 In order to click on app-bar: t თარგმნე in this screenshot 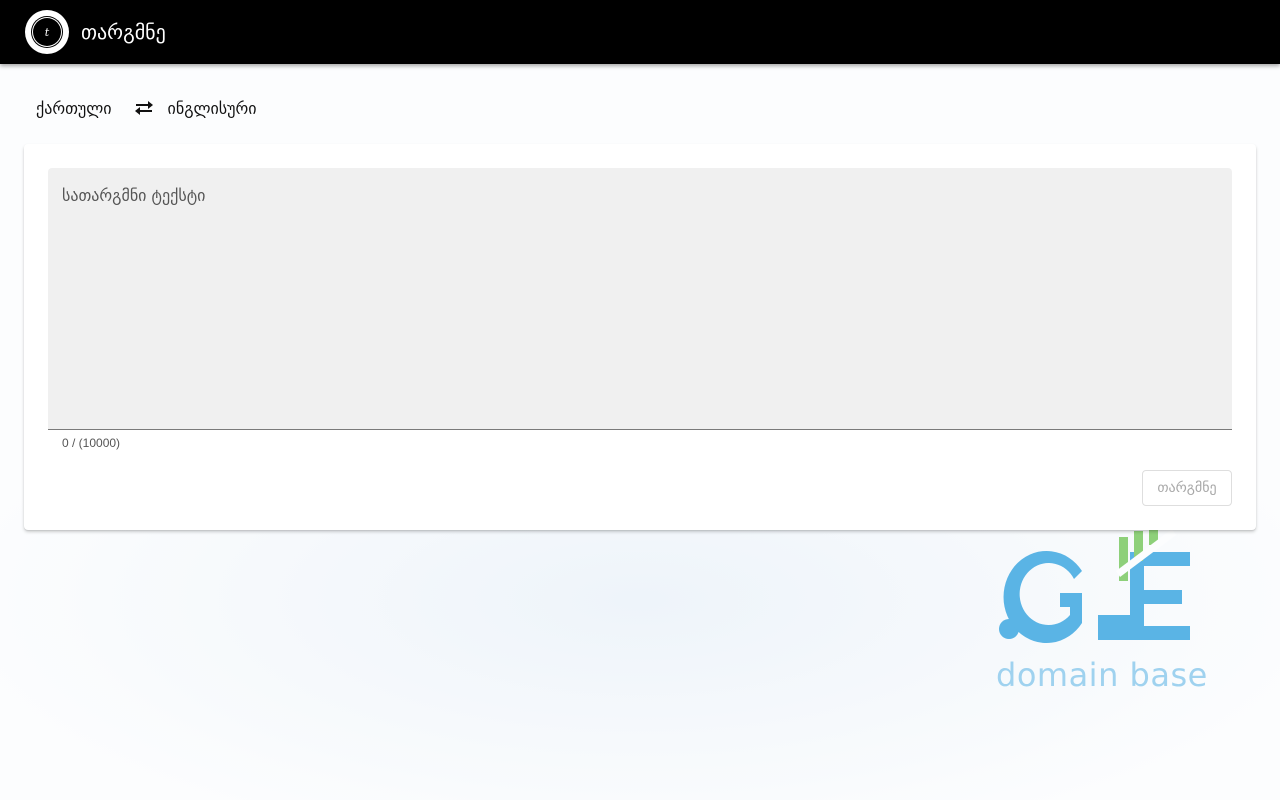, I will do `click(640, 32)`.